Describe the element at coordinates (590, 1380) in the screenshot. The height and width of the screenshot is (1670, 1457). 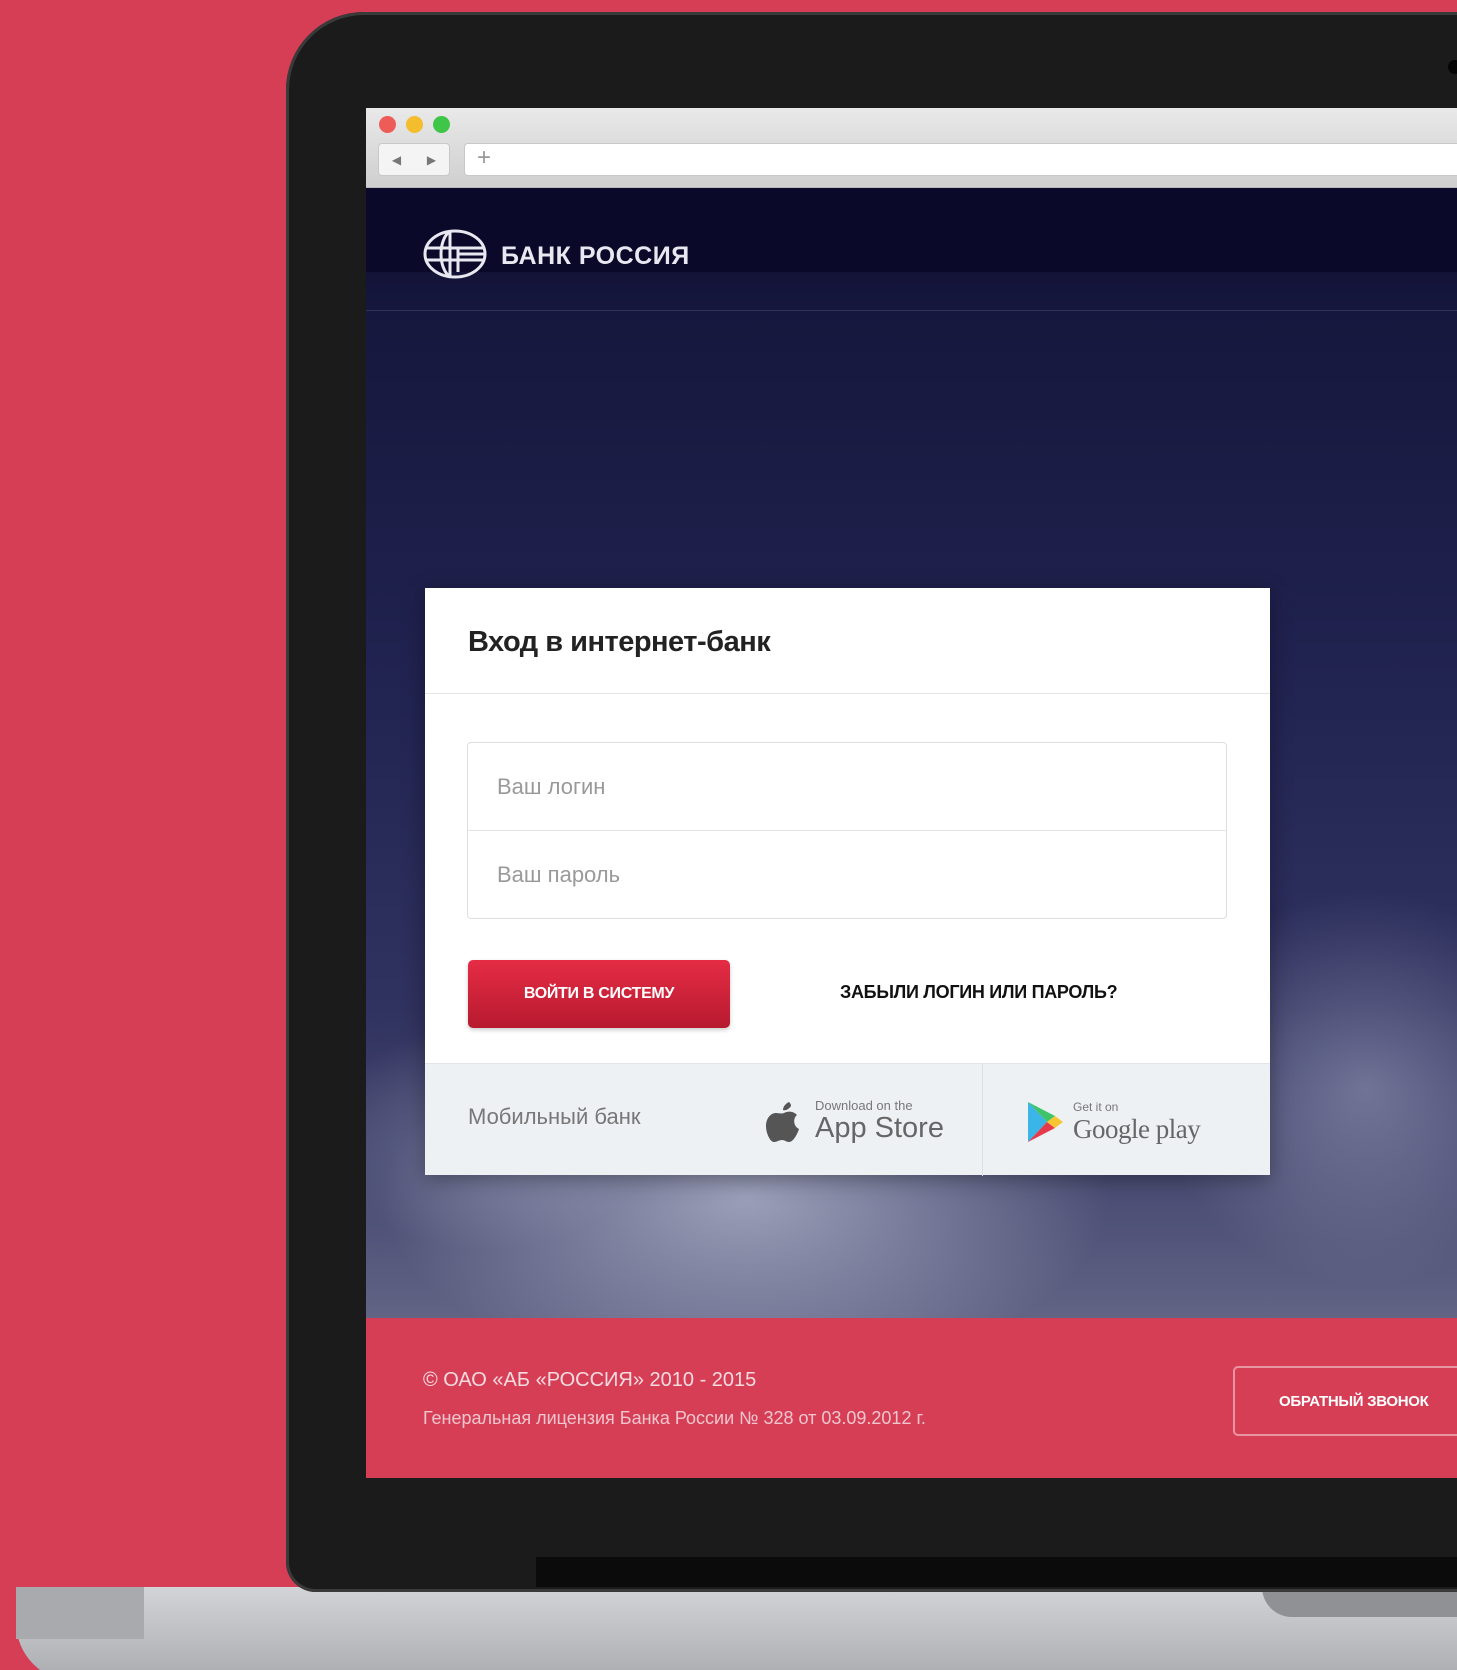
I see `copyright-text: © ОАО «АБ «РОССИЯ» 2010 - 2015` at that location.